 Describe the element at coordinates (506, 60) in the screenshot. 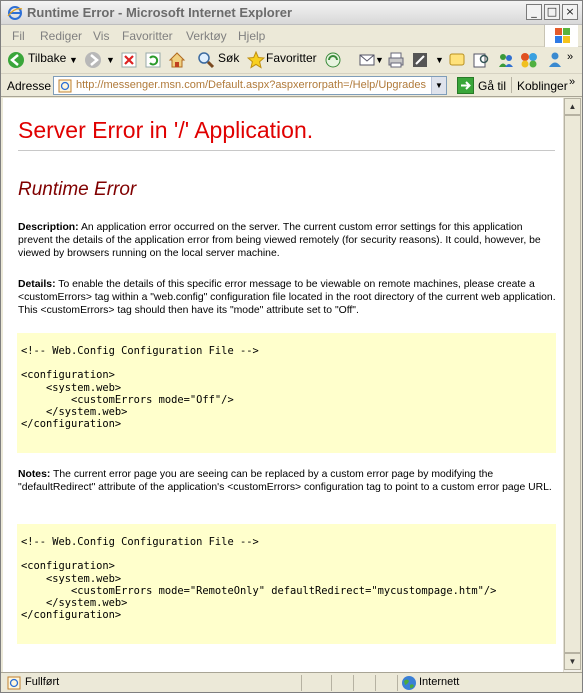

I see `messenger-icon` at that location.